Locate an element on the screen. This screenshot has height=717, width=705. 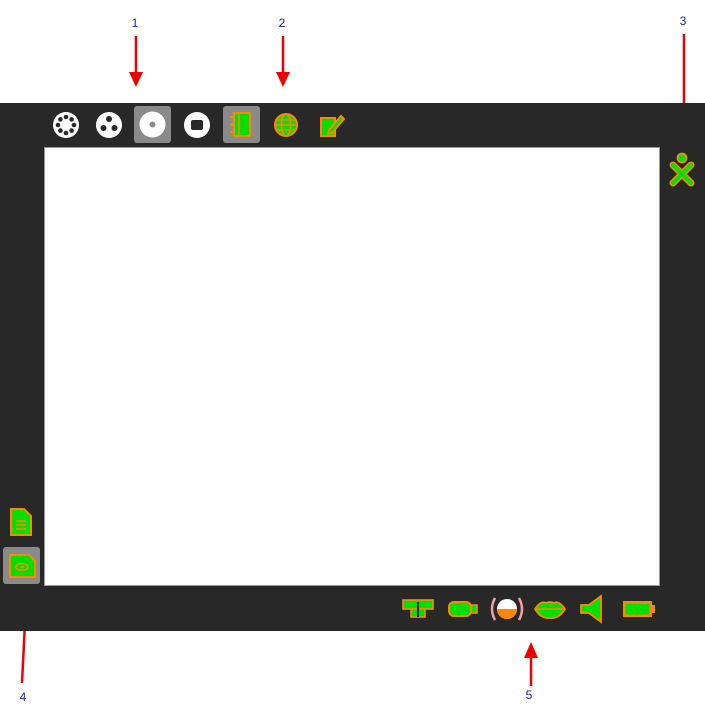
activity-view-icon is located at coordinates (197, 125).